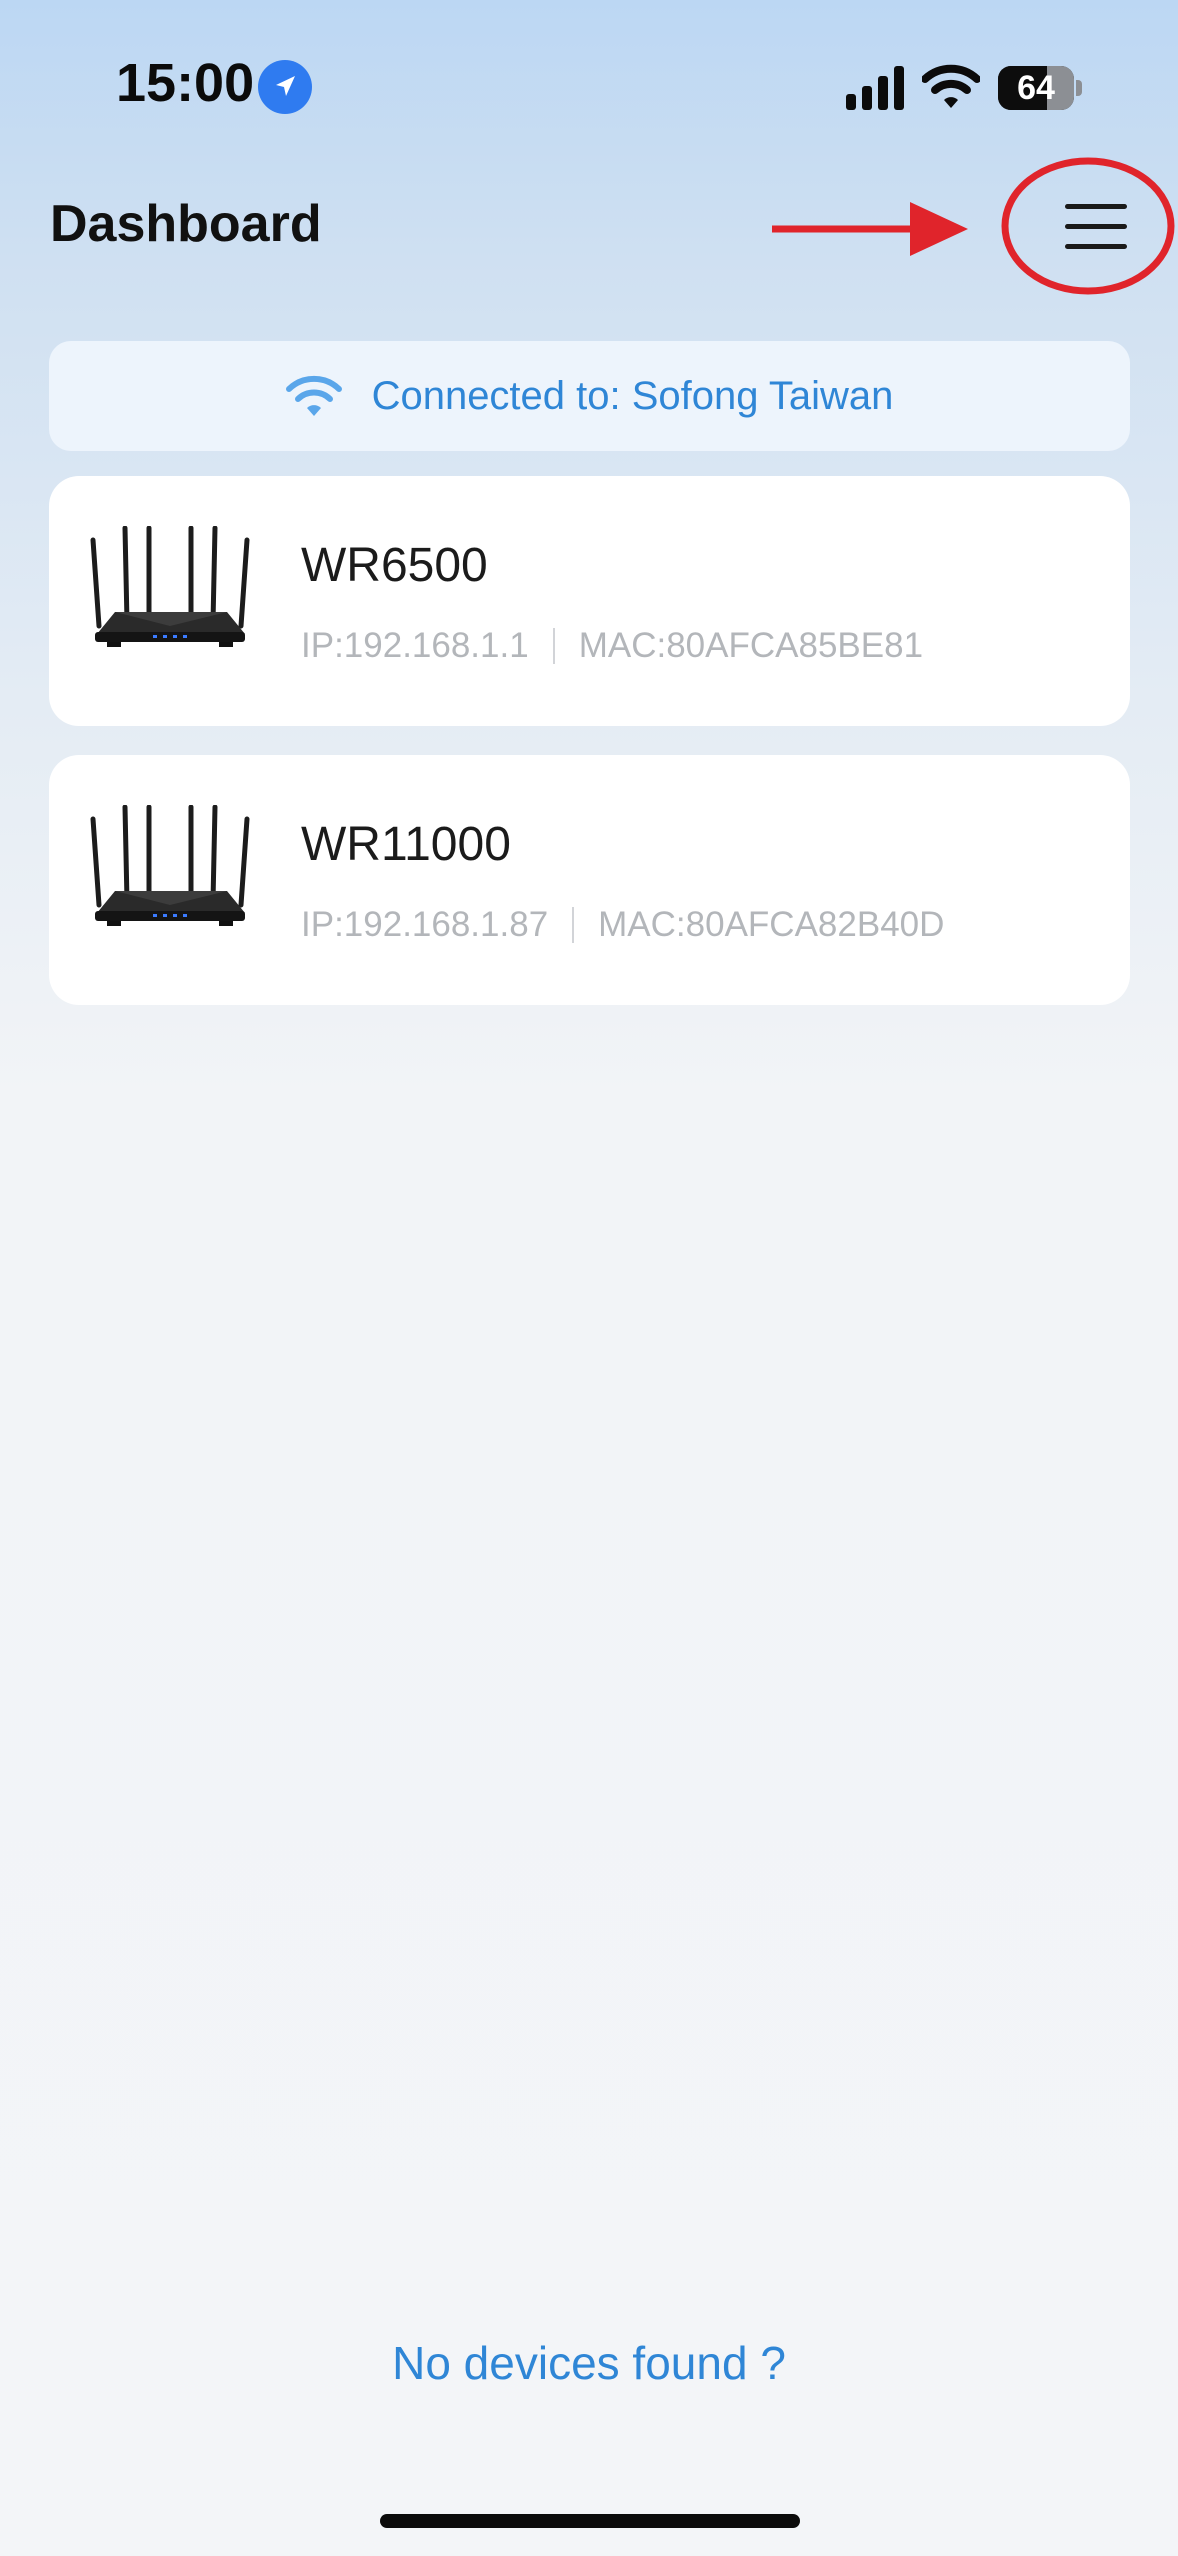 Image resolution: width=1178 pixels, height=2556 pixels. What do you see at coordinates (771, 924) in the screenshot?
I see `device-mac: MAC:80AFCA82B40D` at bounding box center [771, 924].